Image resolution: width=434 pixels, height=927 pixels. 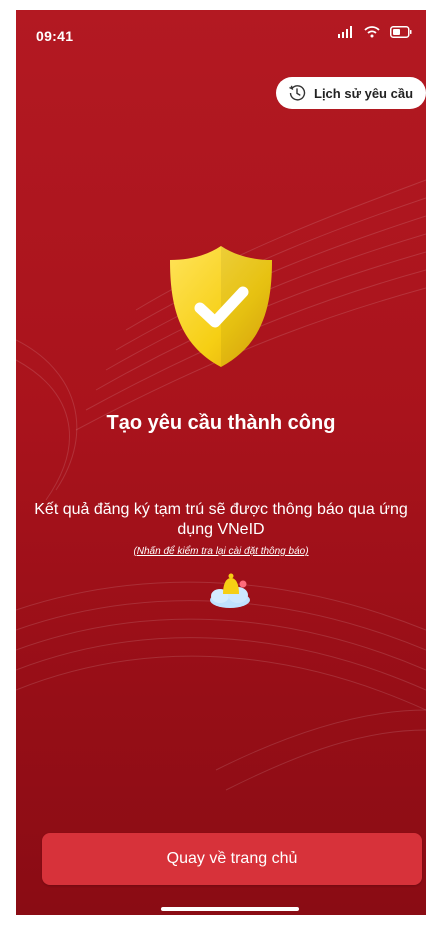 I want to click on signal-icon, so click(x=345, y=32).